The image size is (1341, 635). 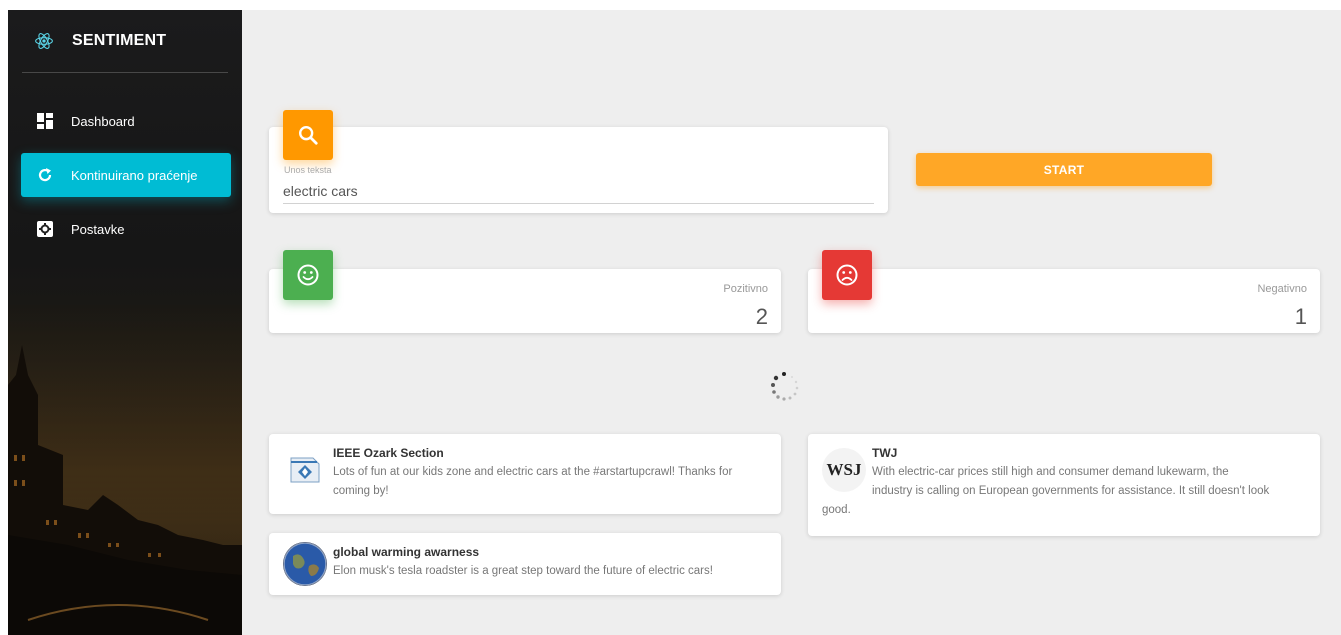 I want to click on brand: SENTIMENT, so click(x=125, y=41).